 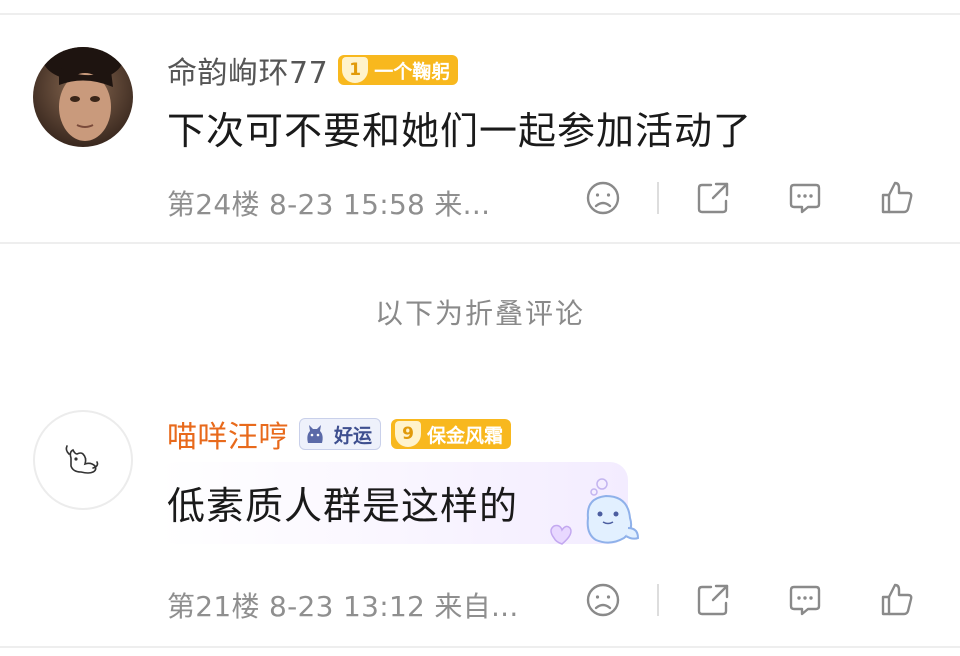 What do you see at coordinates (480, 647) in the screenshot?
I see `bottom-divider` at bounding box center [480, 647].